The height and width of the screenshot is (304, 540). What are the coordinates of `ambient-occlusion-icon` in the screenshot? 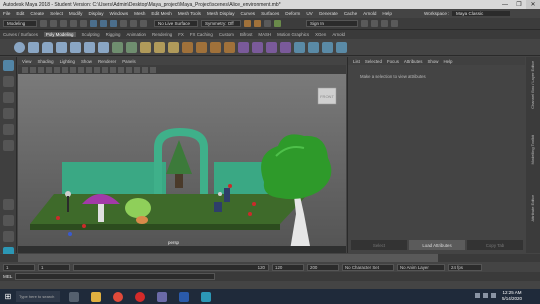 It's located at (113, 69).